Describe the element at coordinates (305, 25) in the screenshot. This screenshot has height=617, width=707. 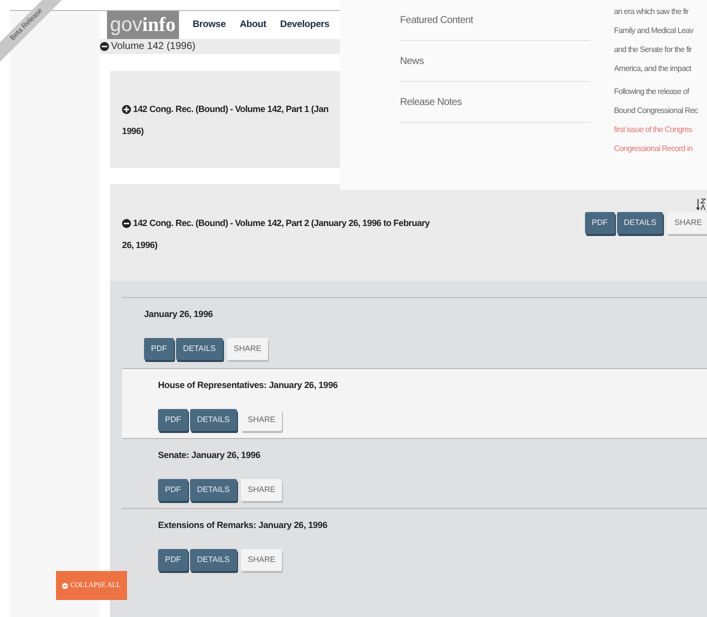
I see `nav-link: Developers` at that location.